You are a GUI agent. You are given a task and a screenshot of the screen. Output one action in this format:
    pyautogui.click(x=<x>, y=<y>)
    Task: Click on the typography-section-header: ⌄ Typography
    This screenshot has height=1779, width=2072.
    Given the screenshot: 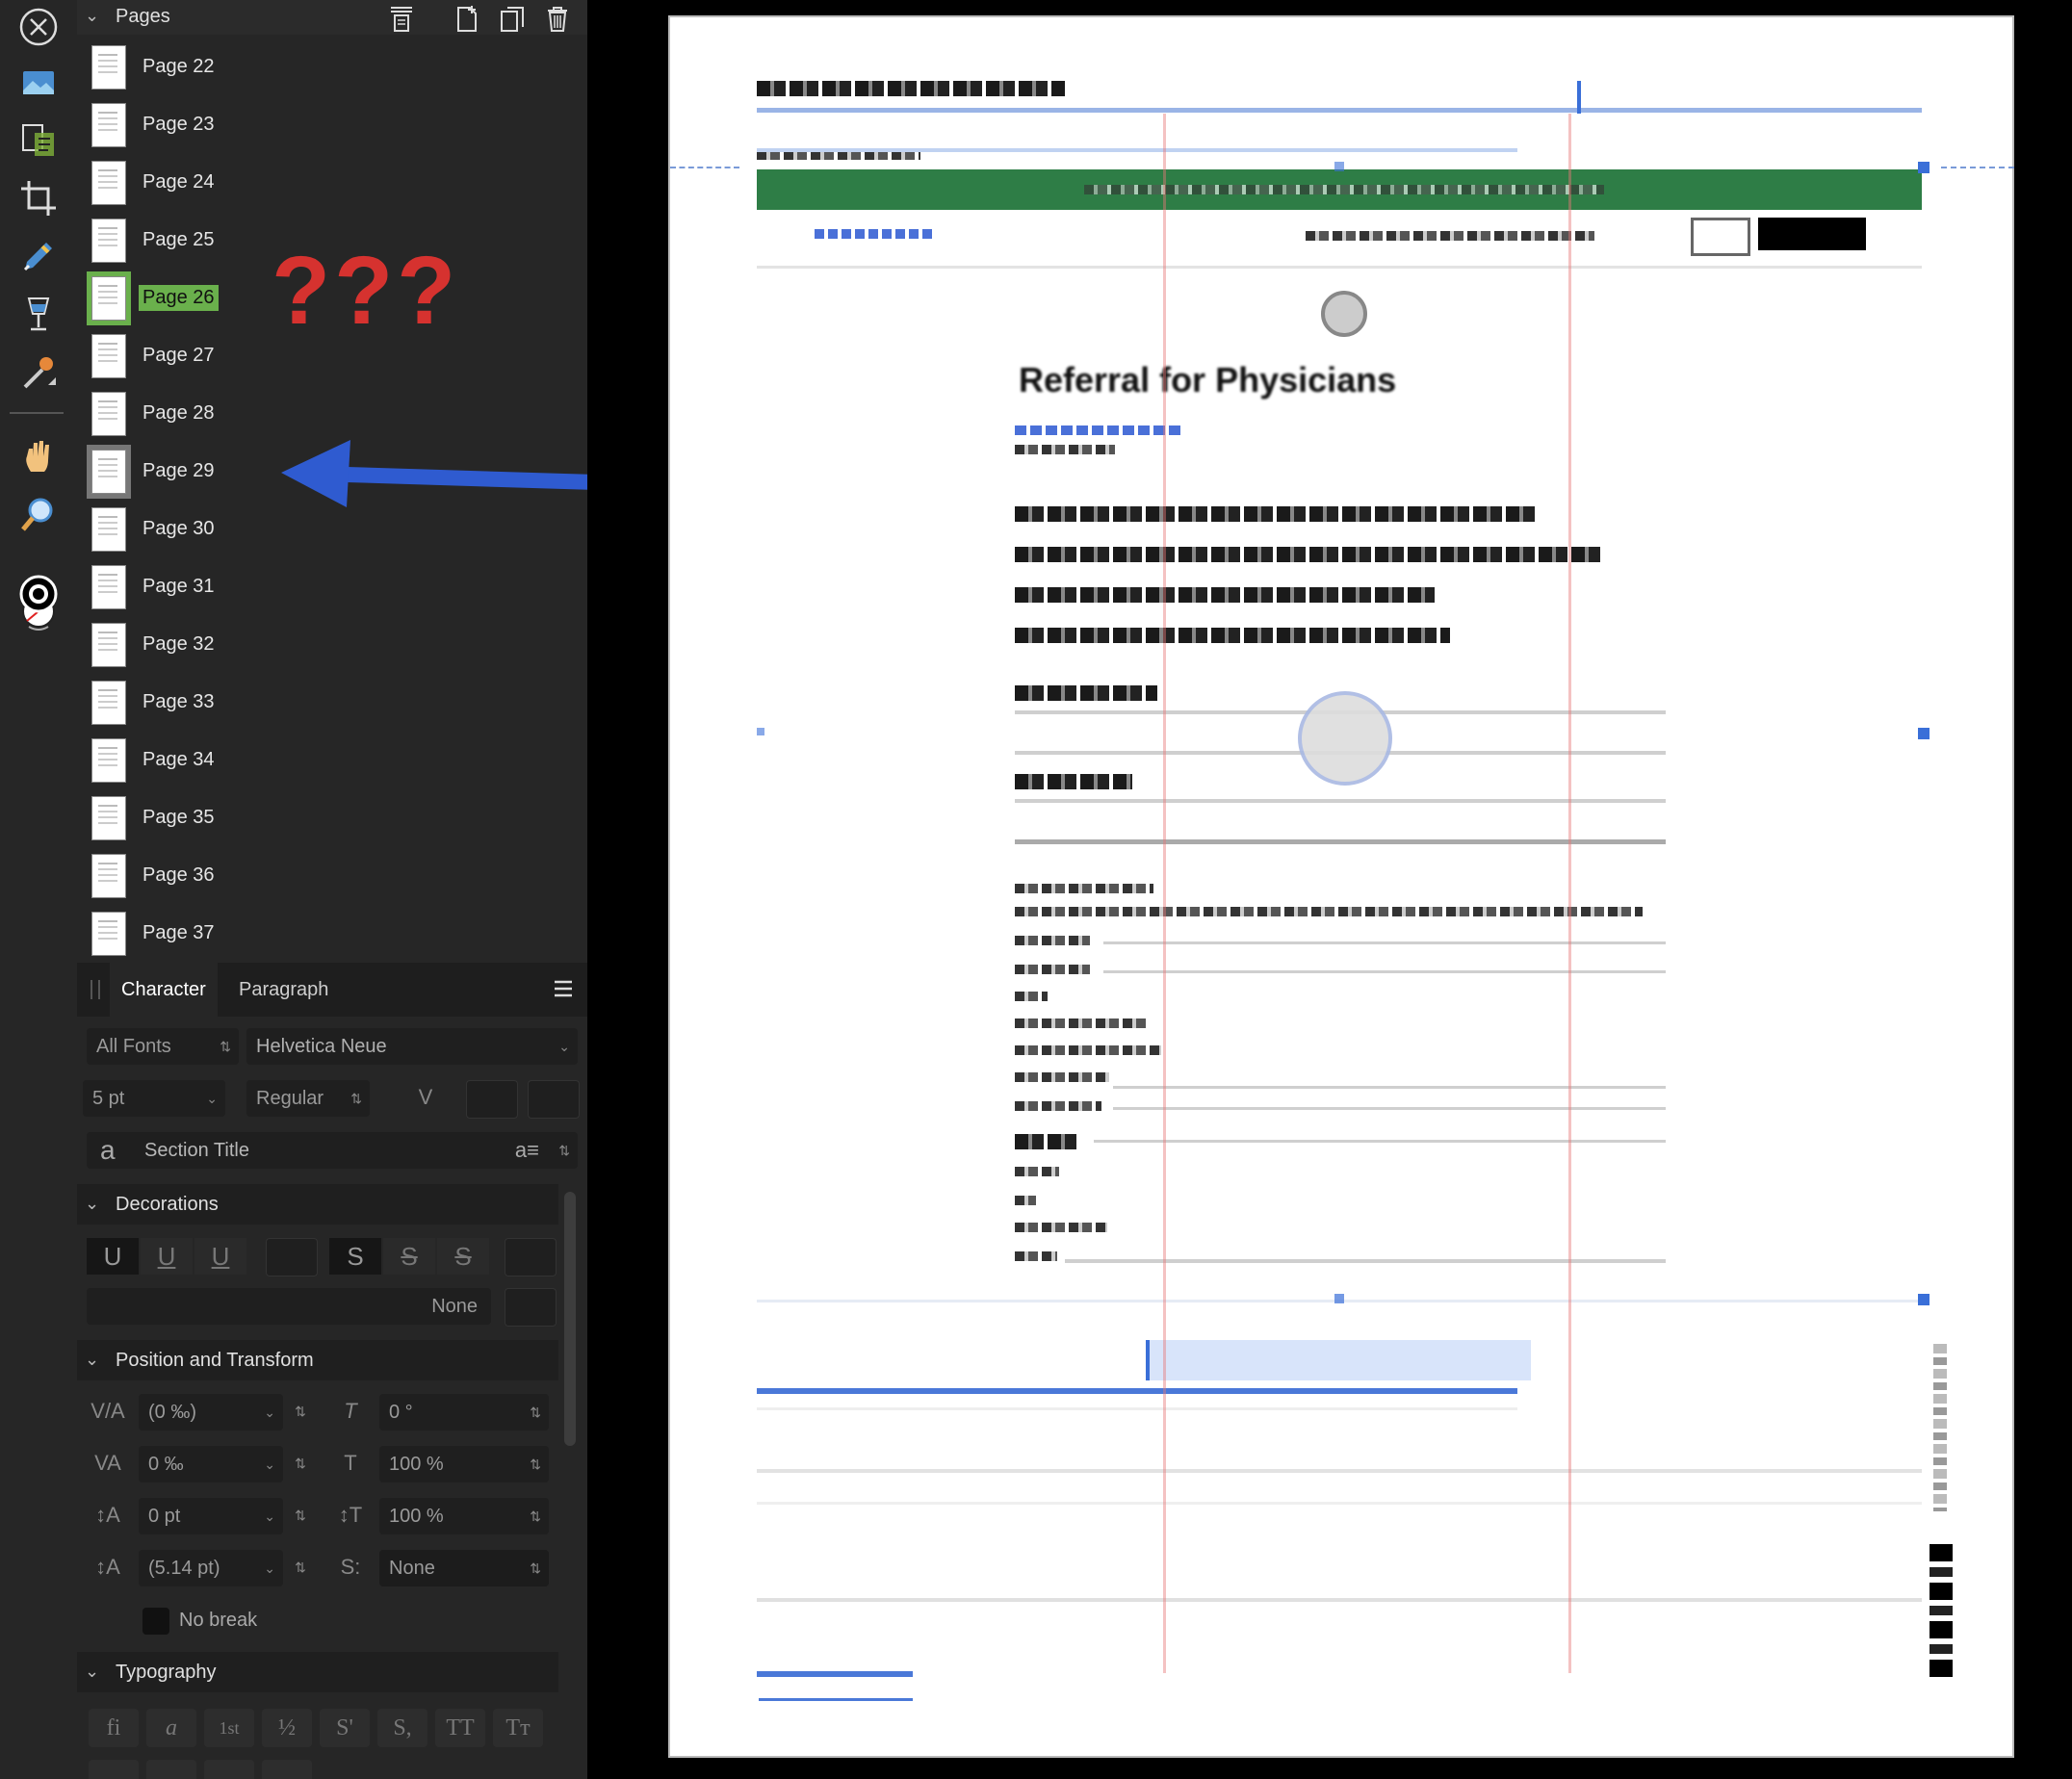 What is the action you would take?
    pyautogui.click(x=317, y=1672)
    